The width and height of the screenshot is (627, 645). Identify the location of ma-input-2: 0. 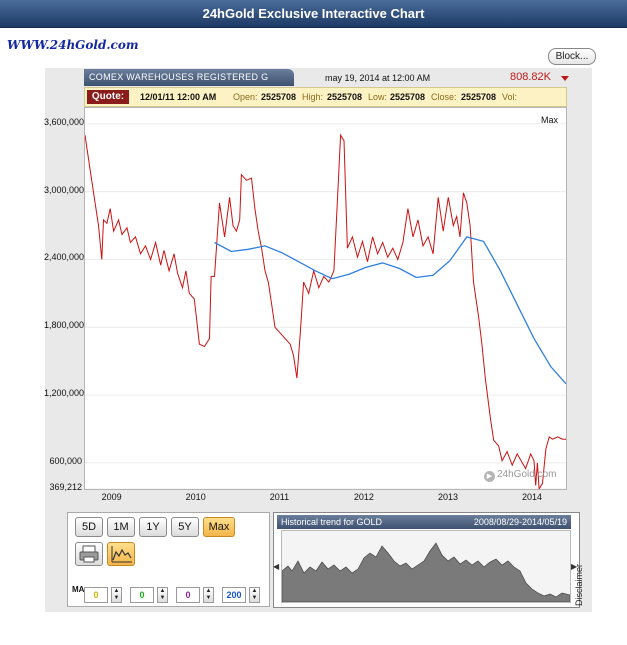
(142, 595).